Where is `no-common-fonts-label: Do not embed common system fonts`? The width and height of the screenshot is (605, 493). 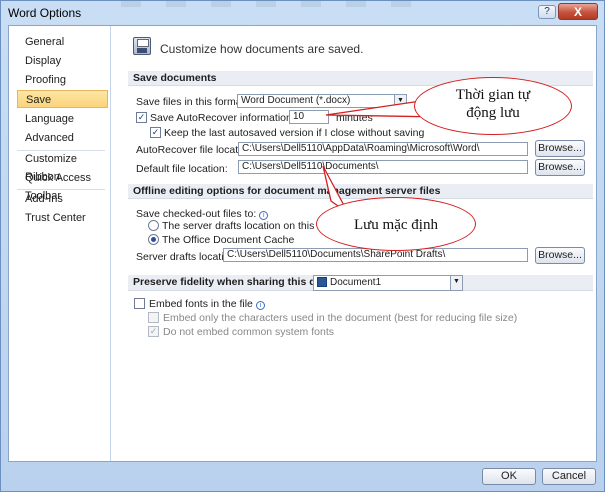
no-common-fonts-label: Do not embed common system fonts is located at coordinates (248, 332).